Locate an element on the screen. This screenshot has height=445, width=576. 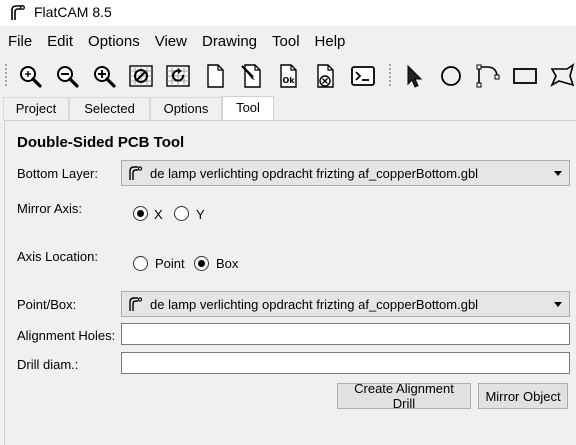
select-pointer-icon is located at coordinates (415, 76).